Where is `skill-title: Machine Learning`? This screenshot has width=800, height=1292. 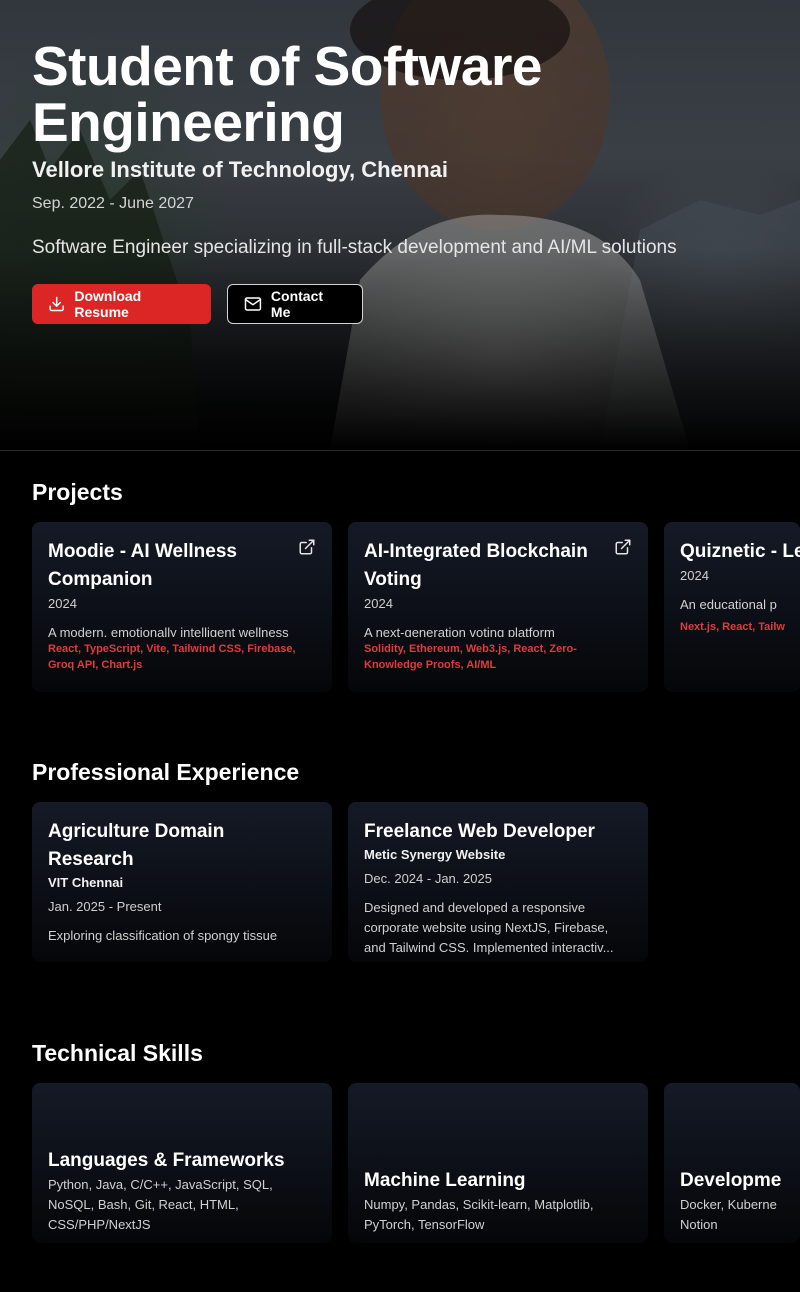 skill-title: Machine Learning is located at coordinates (445, 1180).